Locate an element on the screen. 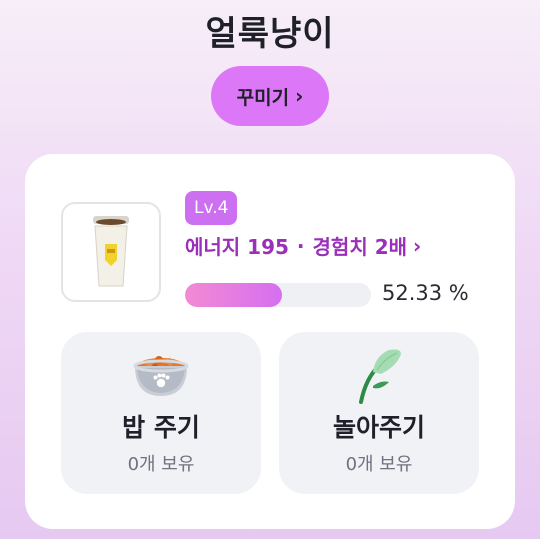  coffee-cup-icon is located at coordinates (111, 251).